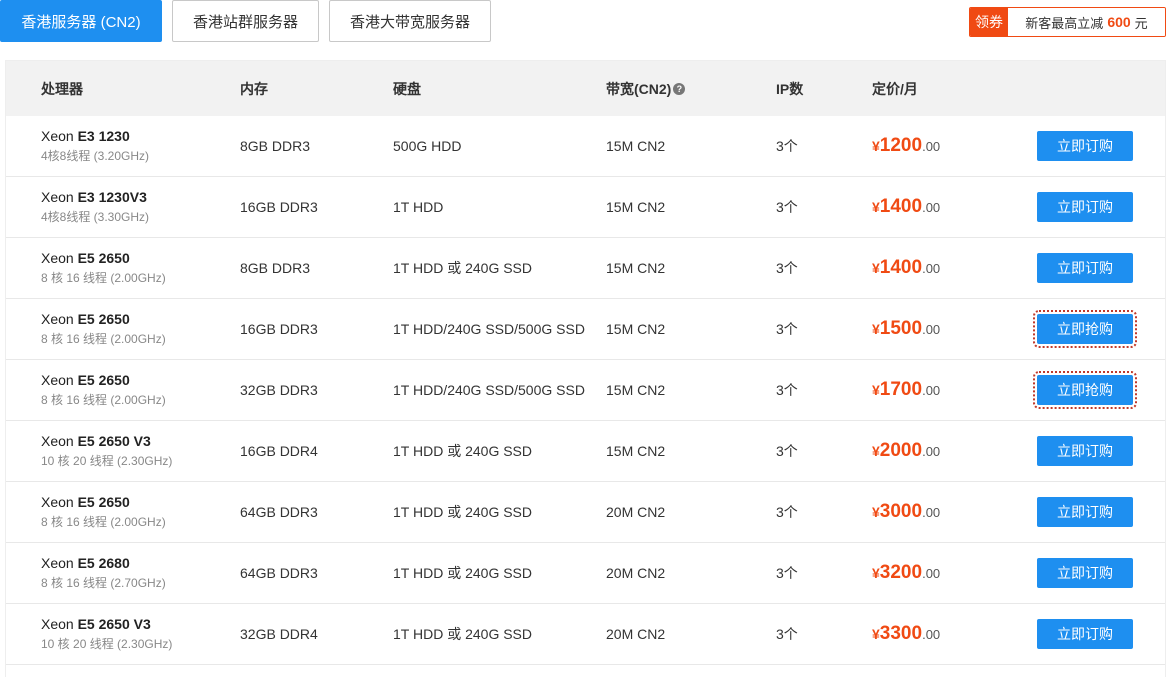 The height and width of the screenshot is (677, 1169). I want to click on price-cell: ¥1700.00, so click(906, 390).